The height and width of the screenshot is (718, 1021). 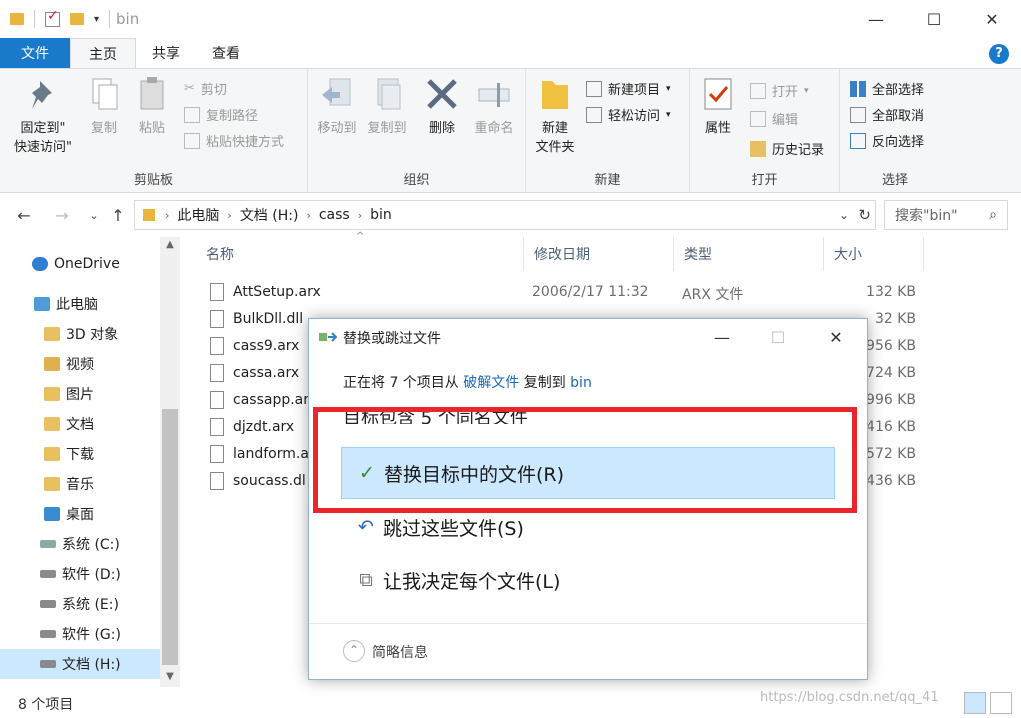 I want to click on copy-button: 复制, so click(x=104, y=106).